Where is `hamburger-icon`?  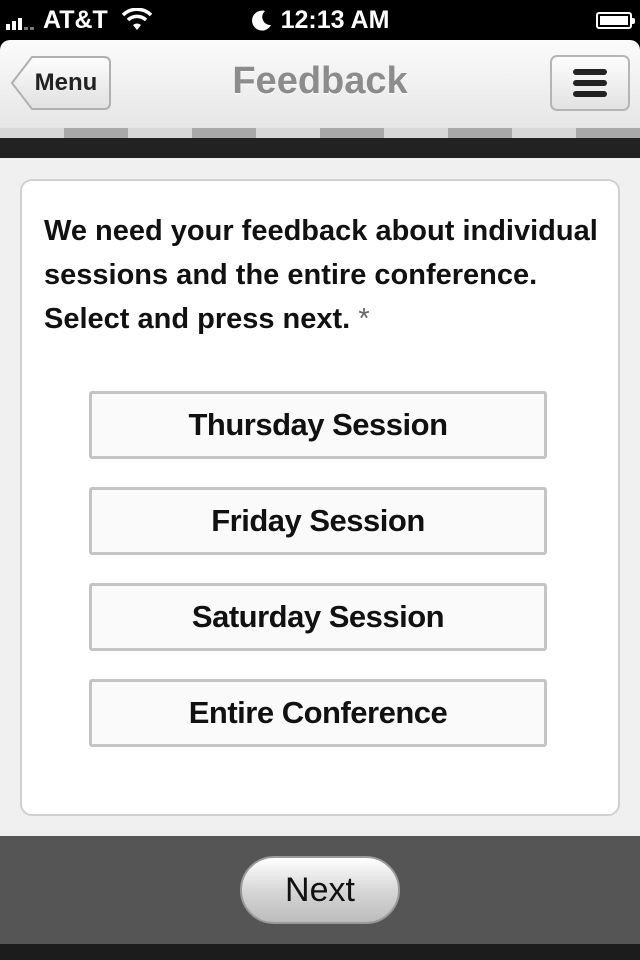 hamburger-icon is located at coordinates (590, 83).